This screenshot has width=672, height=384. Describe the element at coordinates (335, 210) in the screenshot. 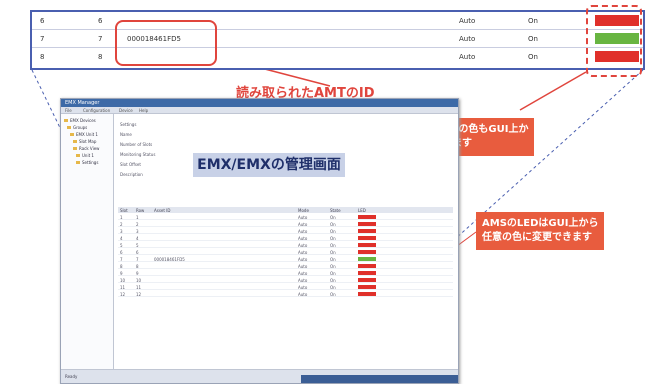

I see `column-header: State` at that location.